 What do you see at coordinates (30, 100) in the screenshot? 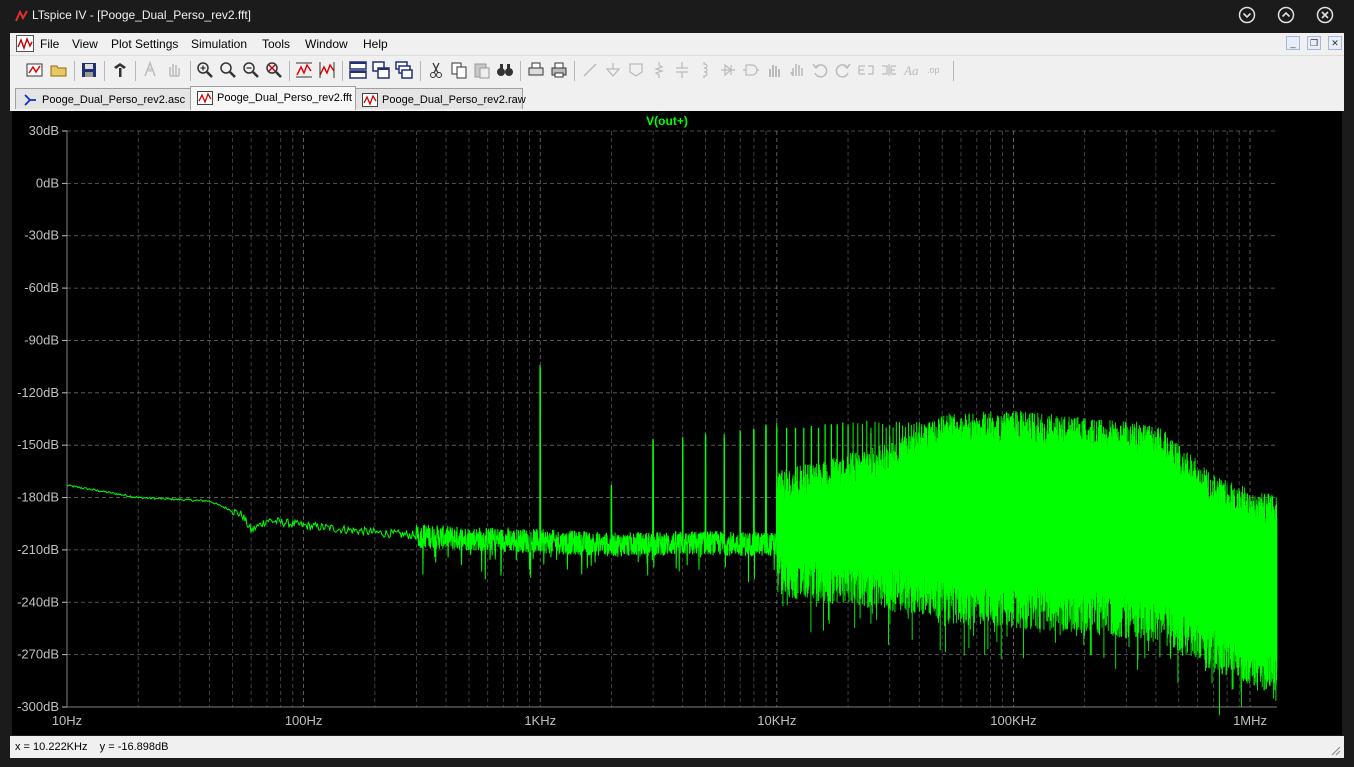
I see `schematic-icon` at bounding box center [30, 100].